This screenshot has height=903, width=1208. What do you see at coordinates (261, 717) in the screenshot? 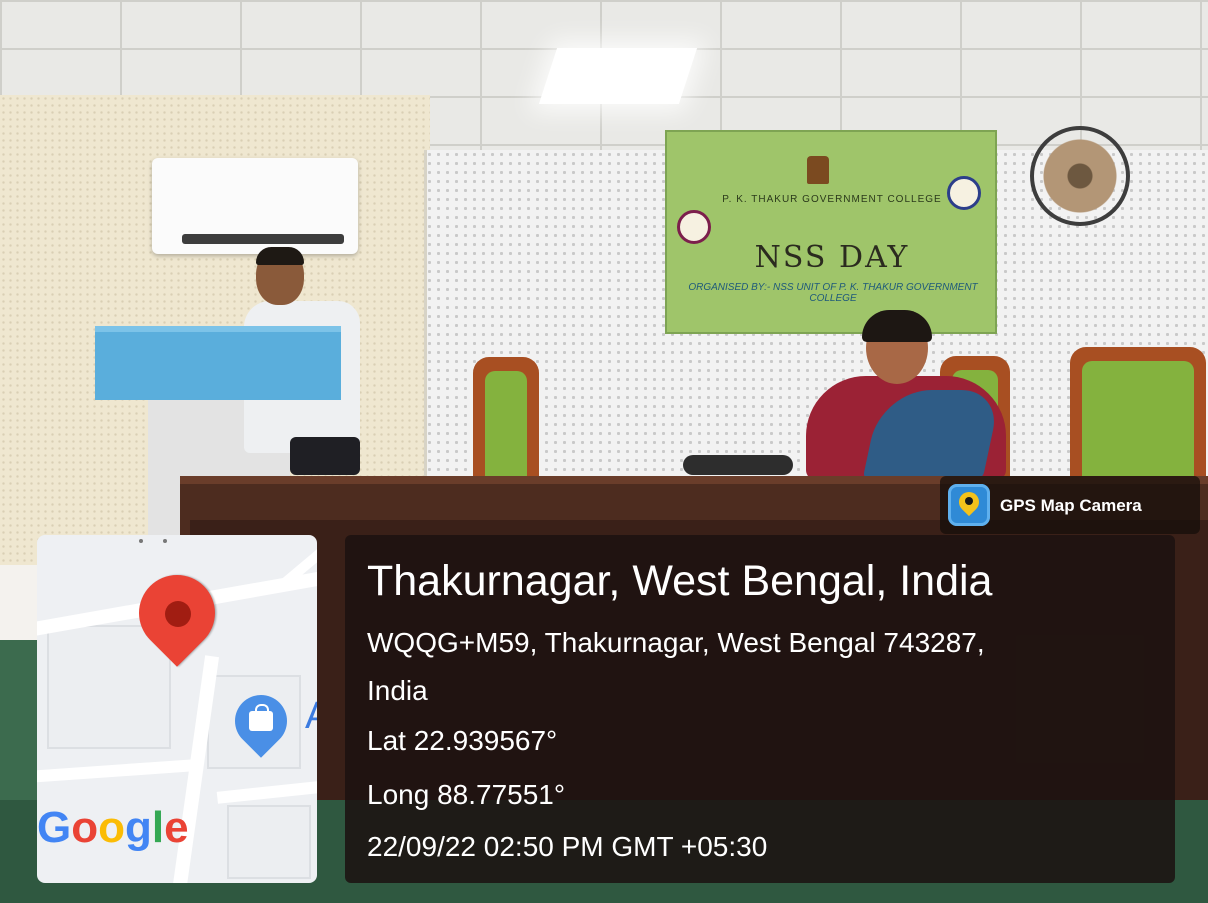
I see `shopping-bag-icon` at bounding box center [261, 717].